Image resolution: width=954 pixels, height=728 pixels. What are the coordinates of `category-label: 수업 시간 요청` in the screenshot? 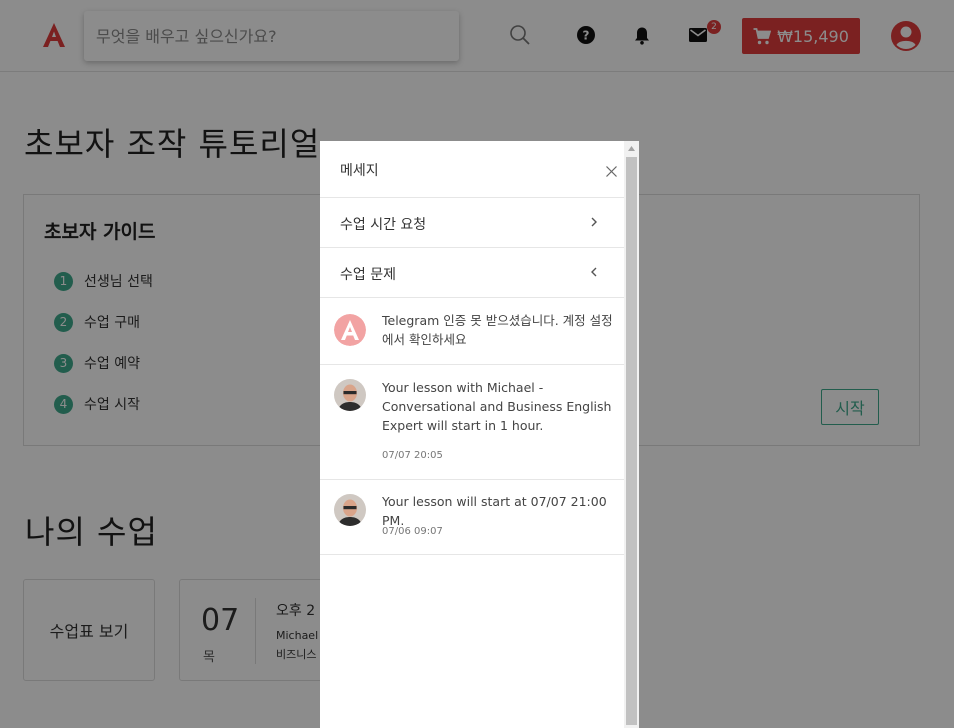 It's located at (383, 225).